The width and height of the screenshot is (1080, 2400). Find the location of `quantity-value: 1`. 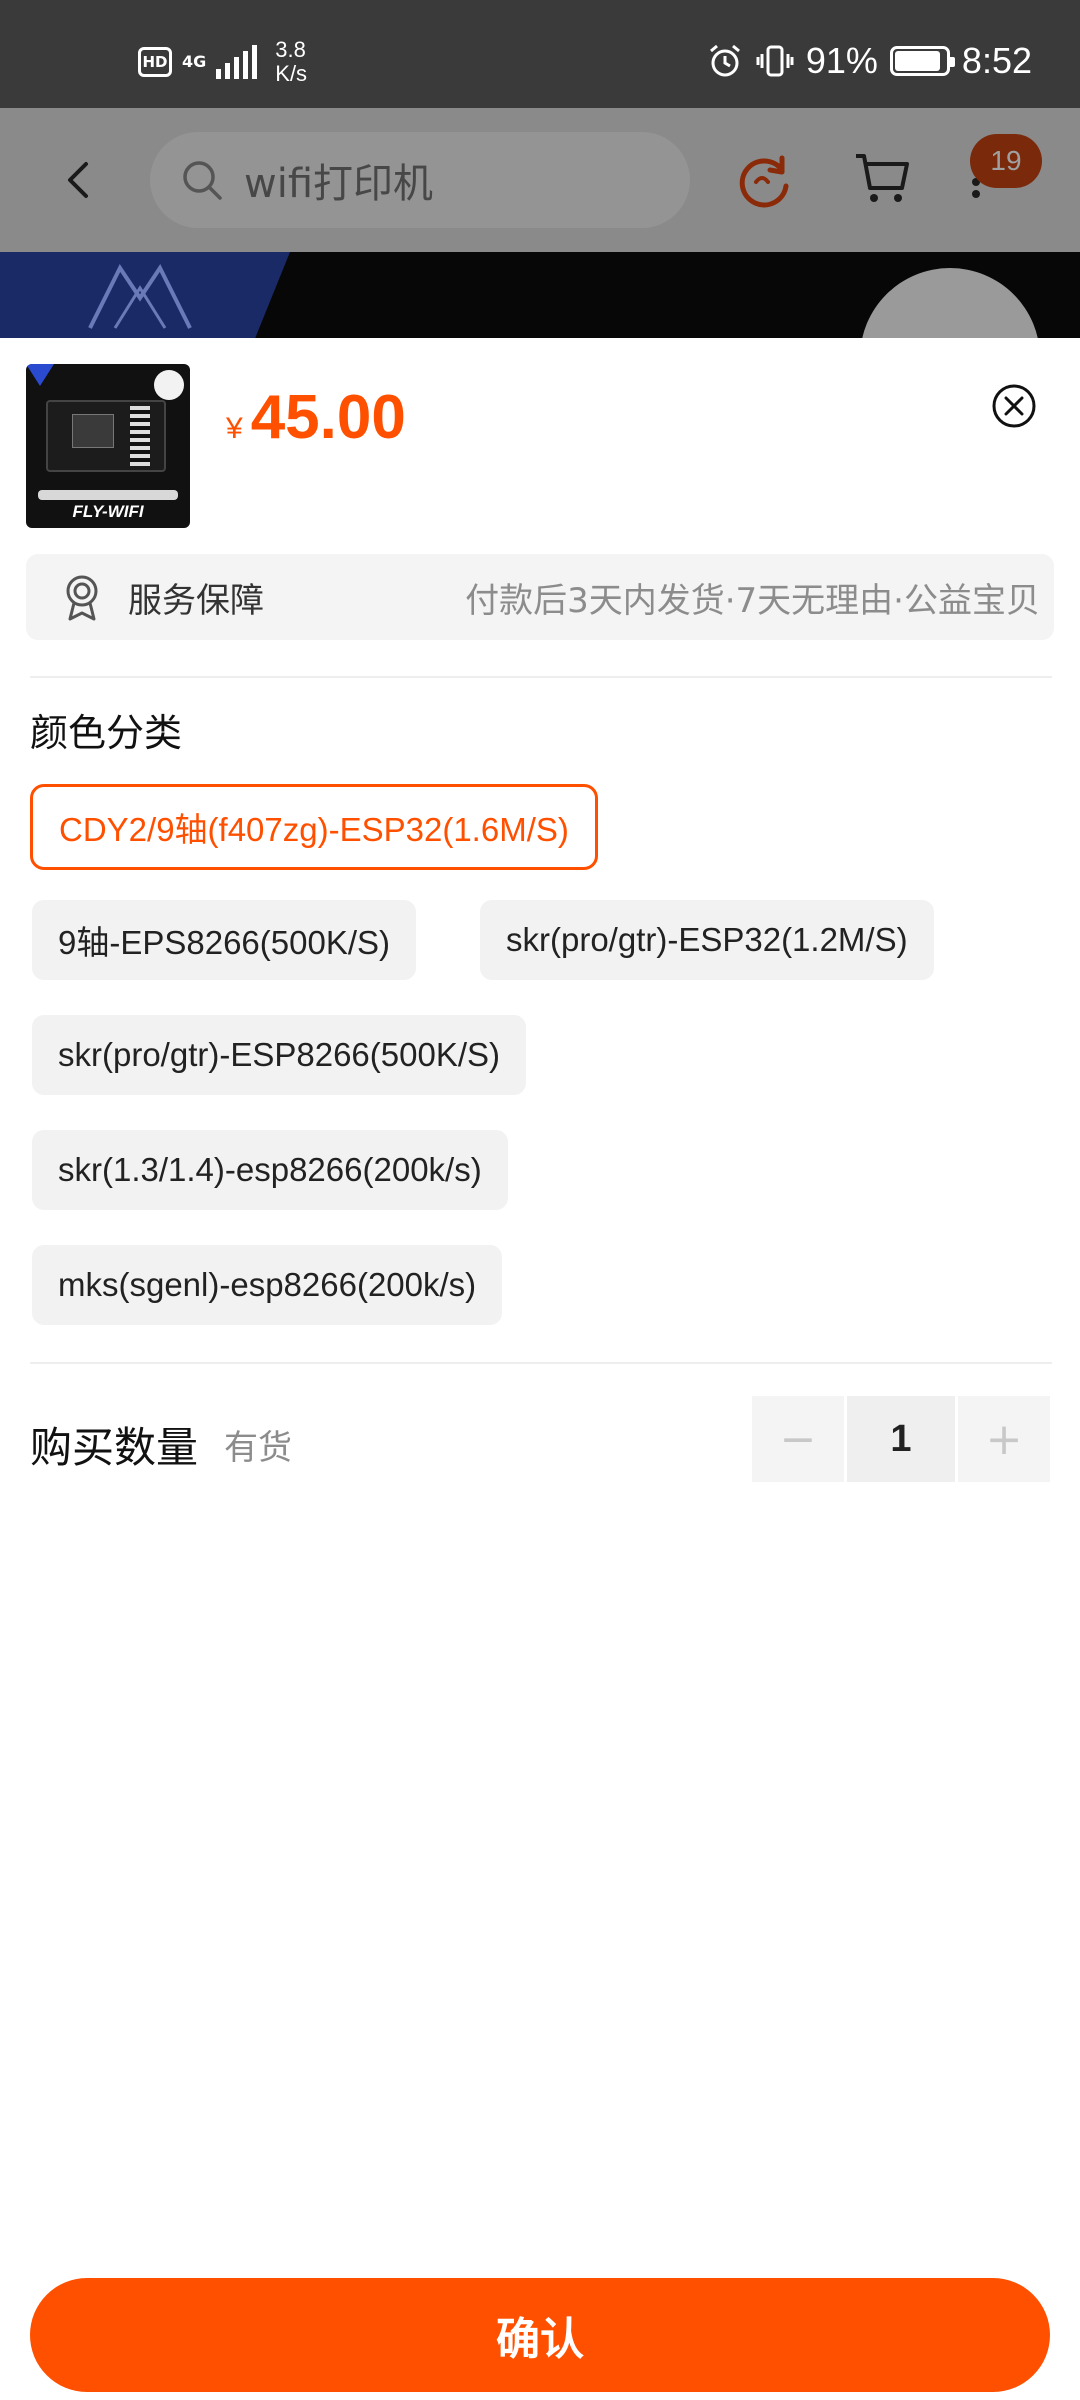

quantity-value: 1 is located at coordinates (901, 1439).